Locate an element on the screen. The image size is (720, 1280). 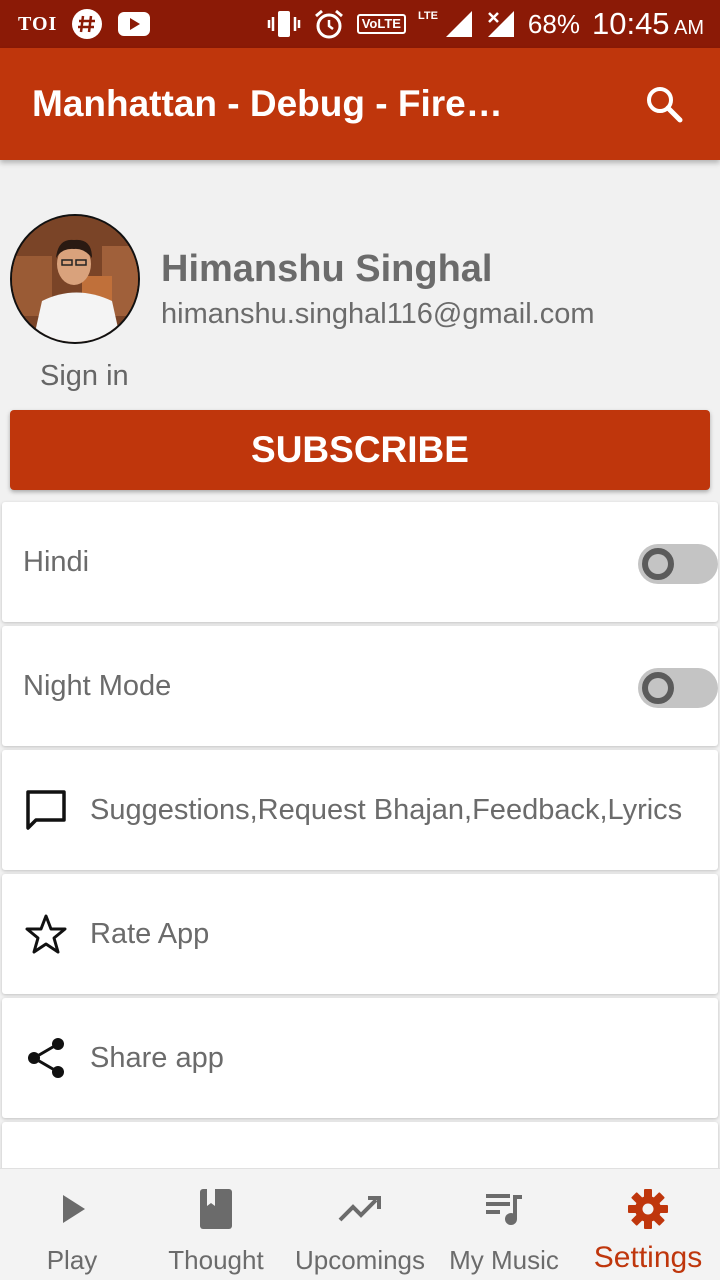
nav-play: Play is located at coordinates (72, 1224).